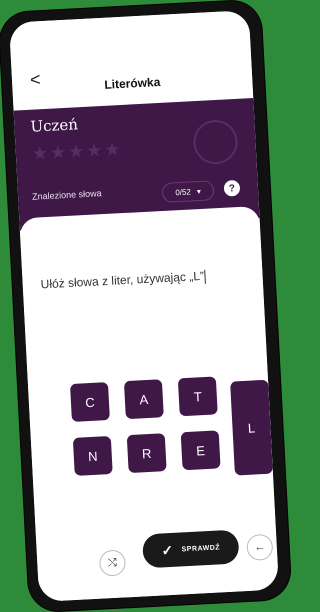 The width and height of the screenshot is (320, 612). Describe the element at coordinates (199, 191) in the screenshot. I see `dropdown-icon: ▾` at that location.